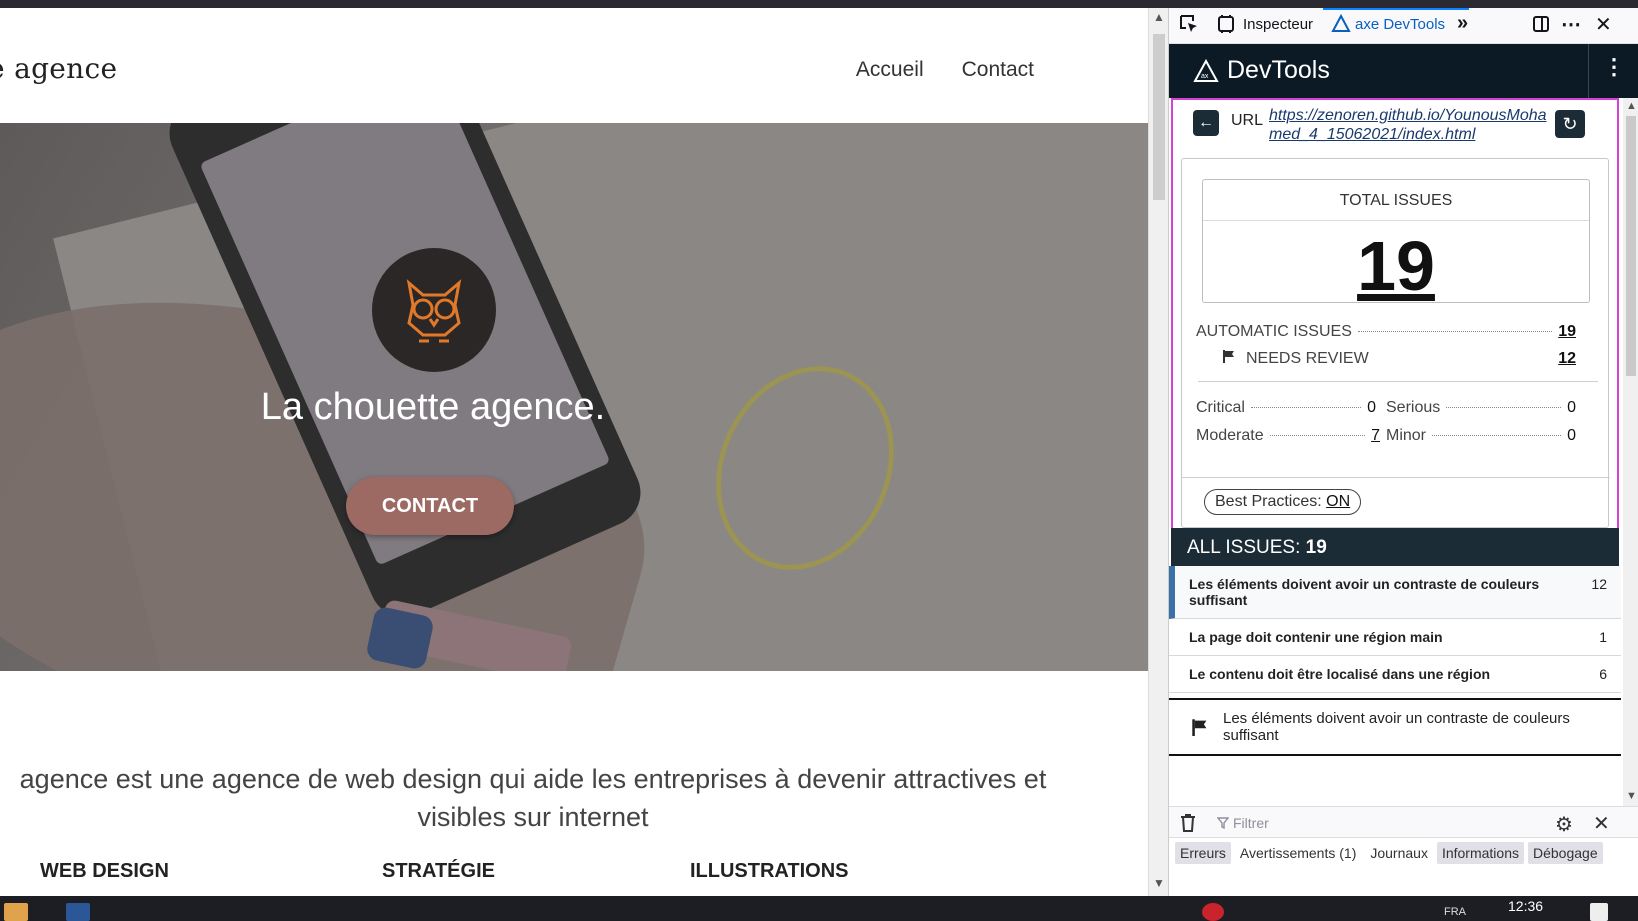  What do you see at coordinates (1408, 115) in the screenshot?
I see `url-line-1: https://zenoren.github.io/YounousMoha` at bounding box center [1408, 115].